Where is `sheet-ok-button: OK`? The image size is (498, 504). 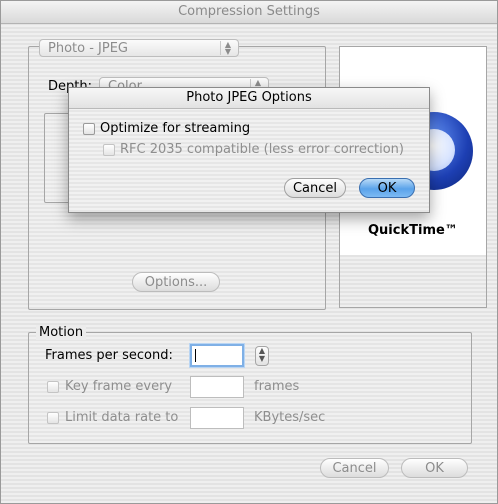 sheet-ok-button: OK is located at coordinates (387, 188).